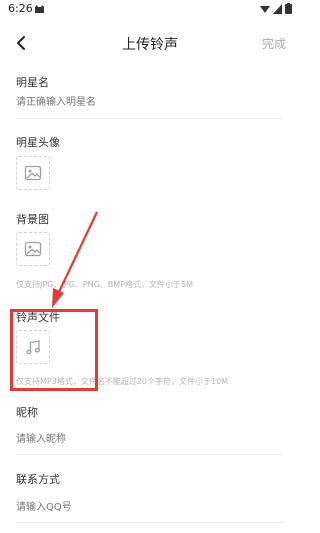 Image resolution: width=320 pixels, height=533 pixels. I want to click on star-name-label: 明星名, so click(32, 82).